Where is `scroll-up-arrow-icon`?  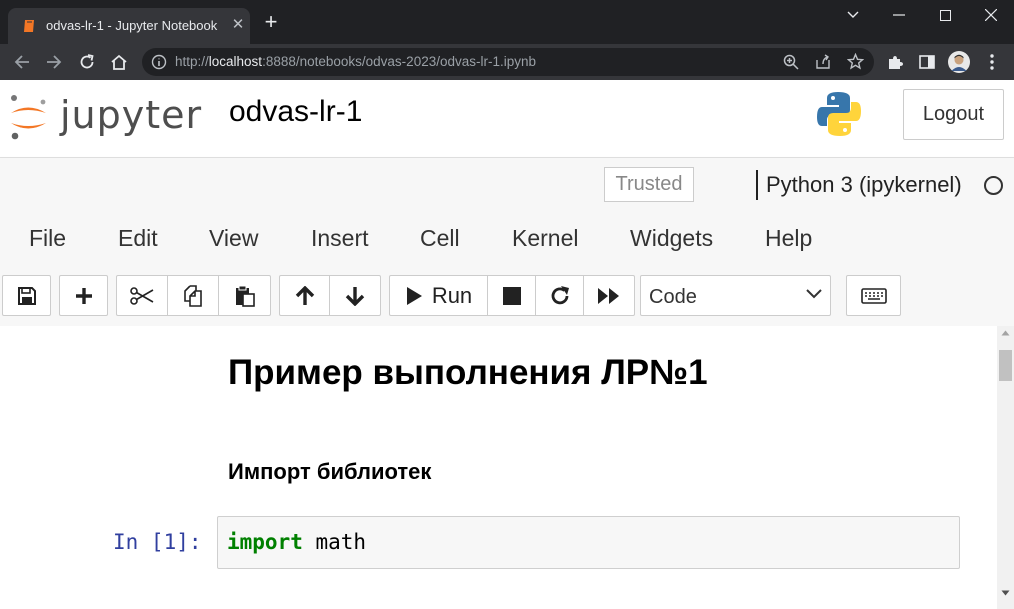 scroll-up-arrow-icon is located at coordinates (1005, 336).